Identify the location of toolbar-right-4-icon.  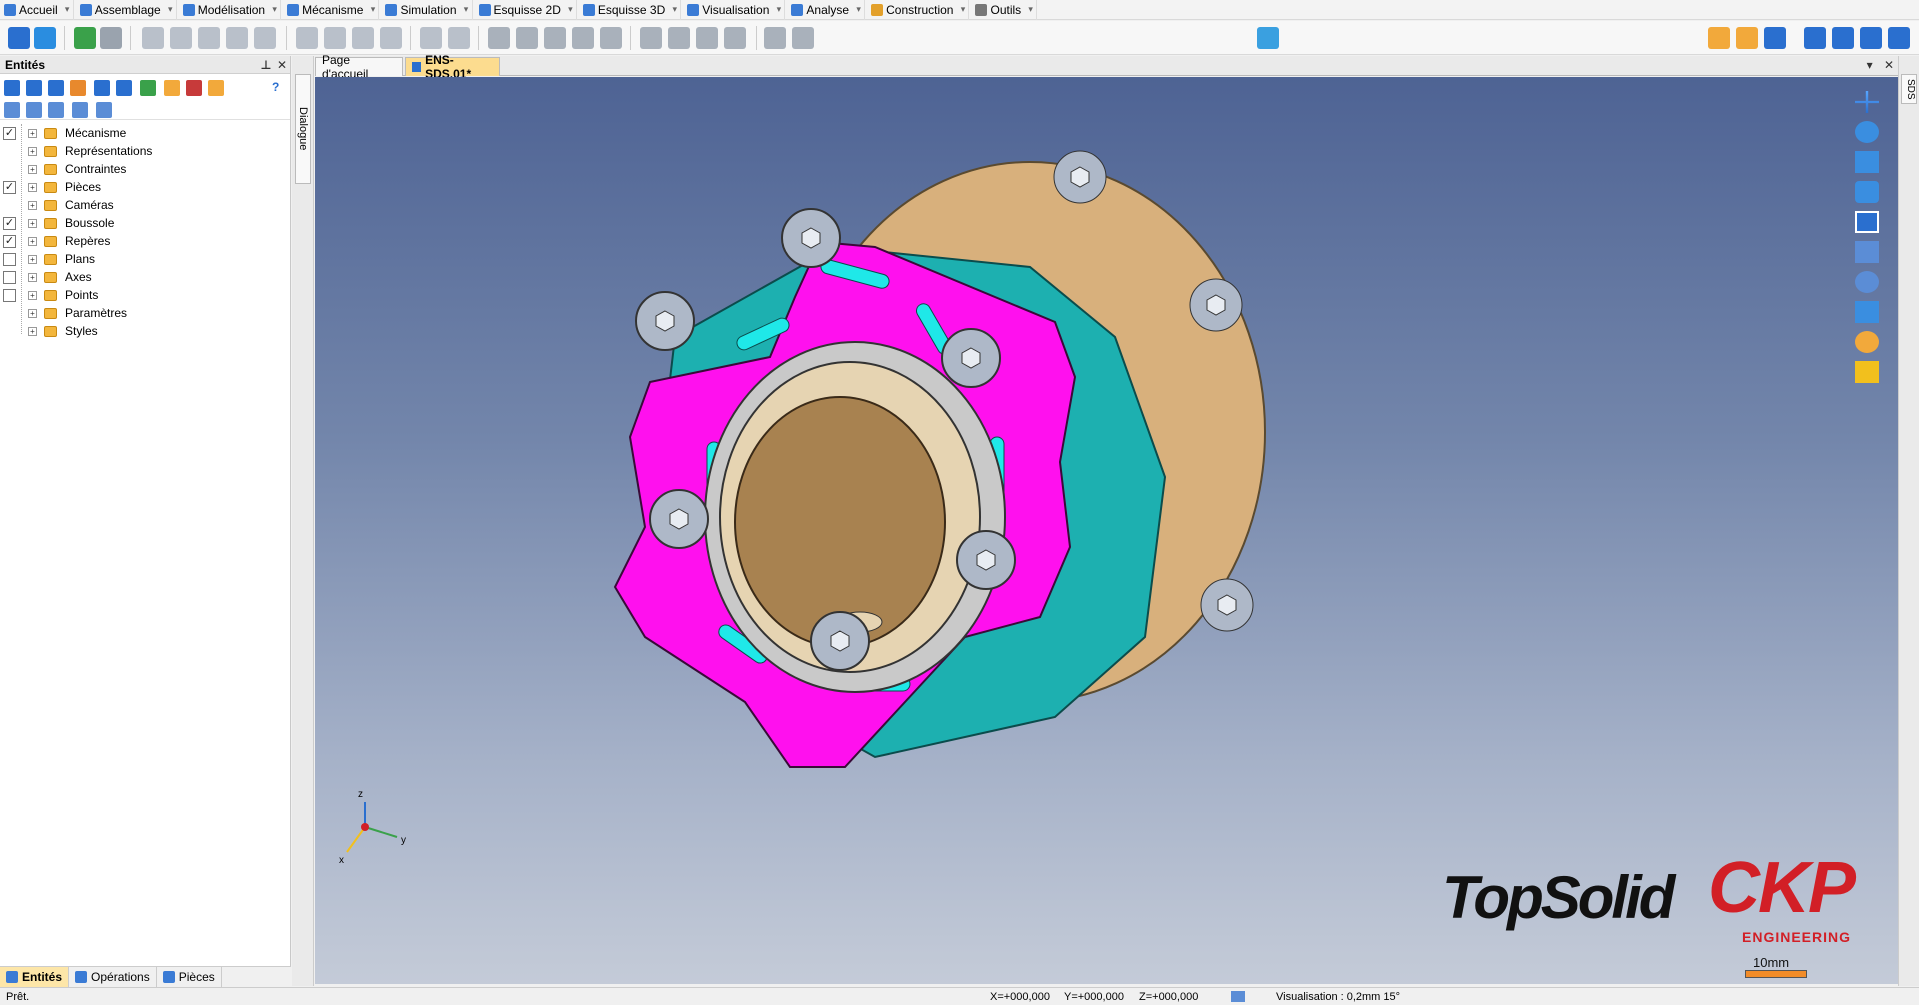
(1815, 38).